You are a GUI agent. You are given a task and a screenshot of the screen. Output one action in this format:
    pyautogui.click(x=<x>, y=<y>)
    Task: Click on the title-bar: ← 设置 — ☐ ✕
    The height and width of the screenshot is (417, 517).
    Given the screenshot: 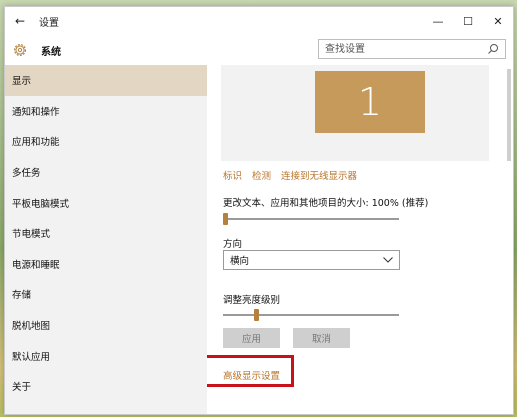 What is the action you would take?
    pyautogui.click(x=259, y=21)
    